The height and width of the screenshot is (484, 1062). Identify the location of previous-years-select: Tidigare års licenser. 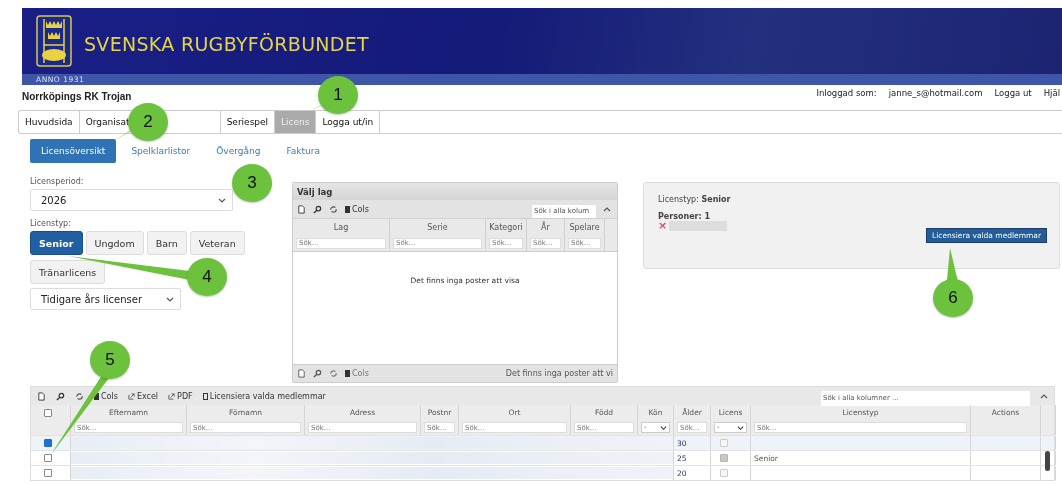
(105, 299).